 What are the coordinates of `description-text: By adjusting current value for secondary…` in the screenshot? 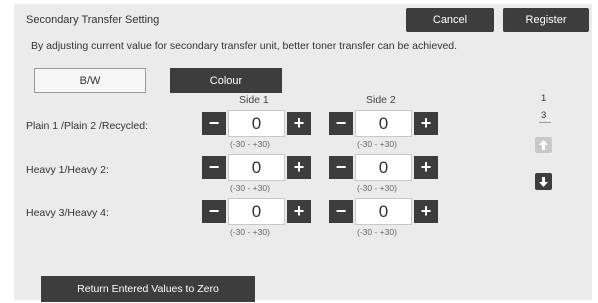 It's located at (244, 46).